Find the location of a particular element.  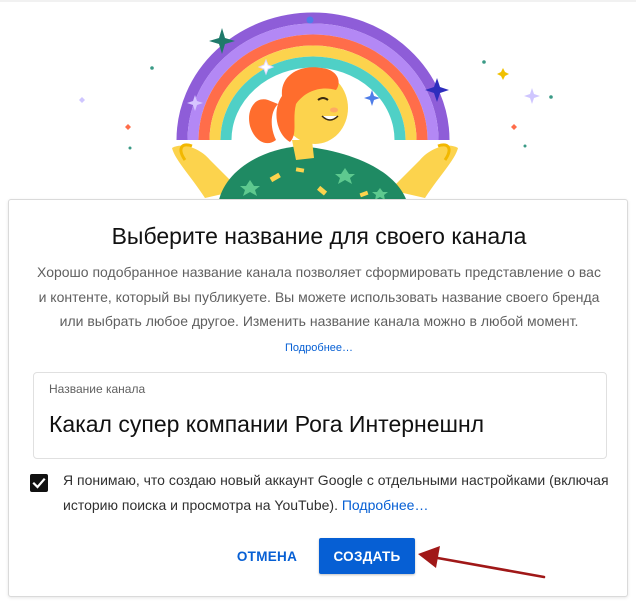

channel-name-label: Название канала is located at coordinates (97, 389).